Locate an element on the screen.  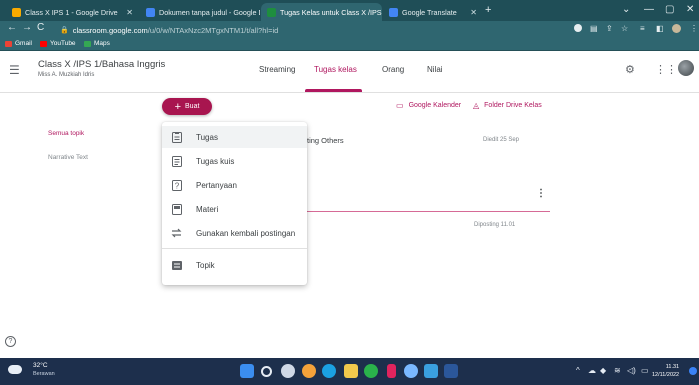
reload-icon: C is located at coordinates (40, 27).